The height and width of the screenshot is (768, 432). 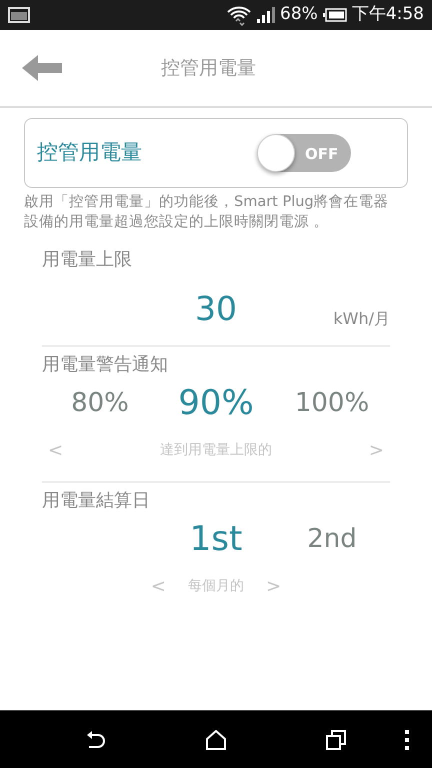 What do you see at coordinates (239, 15) in the screenshot?
I see `wifi-icon` at bounding box center [239, 15].